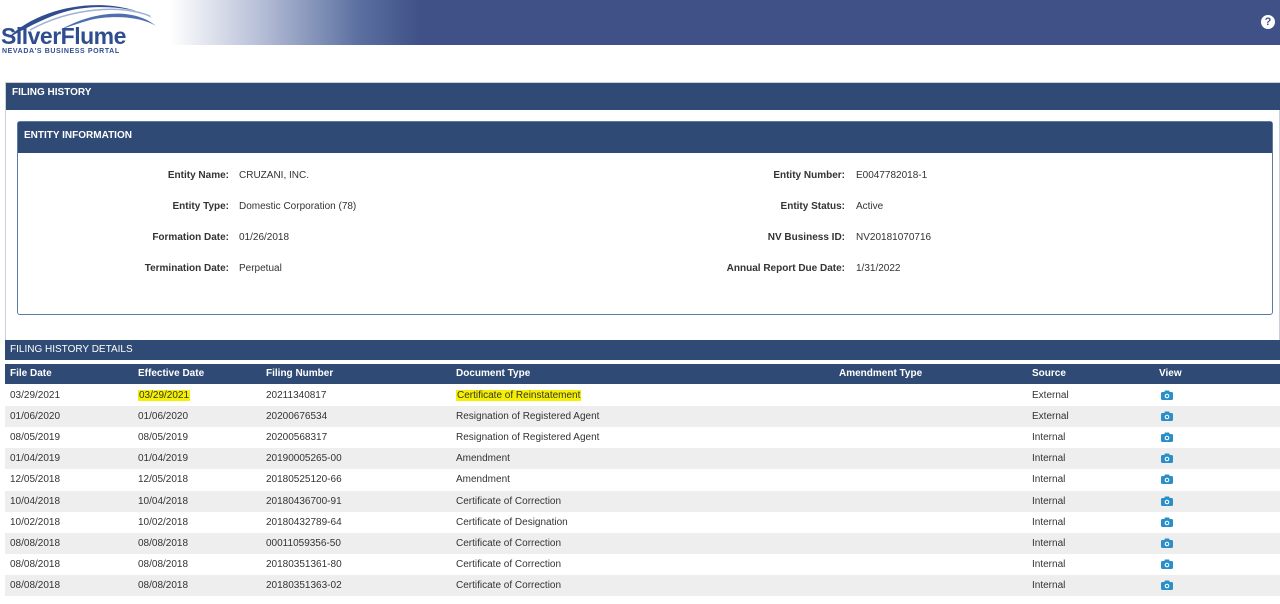  Describe the element at coordinates (297, 417) in the screenshot. I see `cell-filing-number: 20200676534` at that location.